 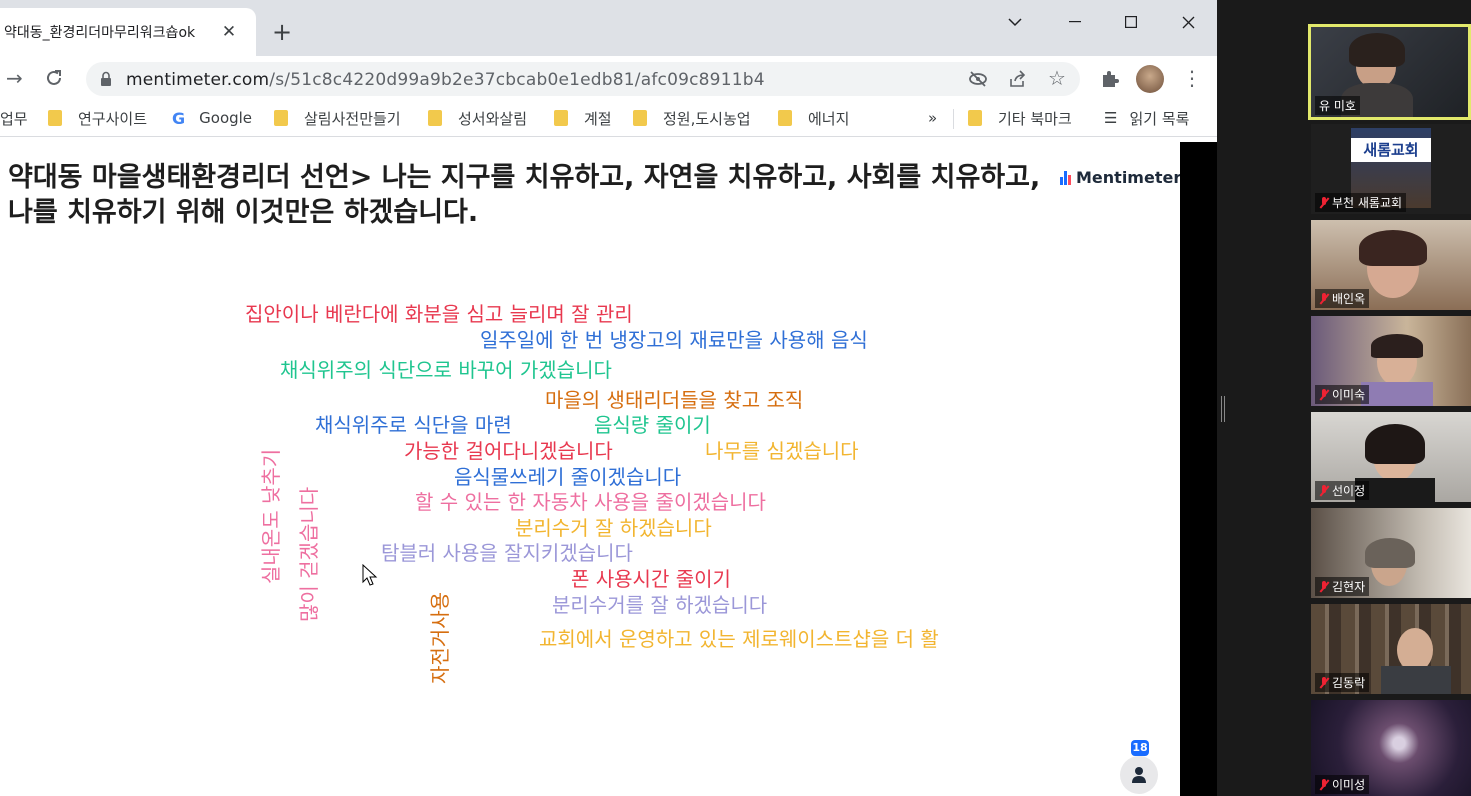 I want to click on menu-kebab-icon: ⋮, so click(x=1192, y=78).